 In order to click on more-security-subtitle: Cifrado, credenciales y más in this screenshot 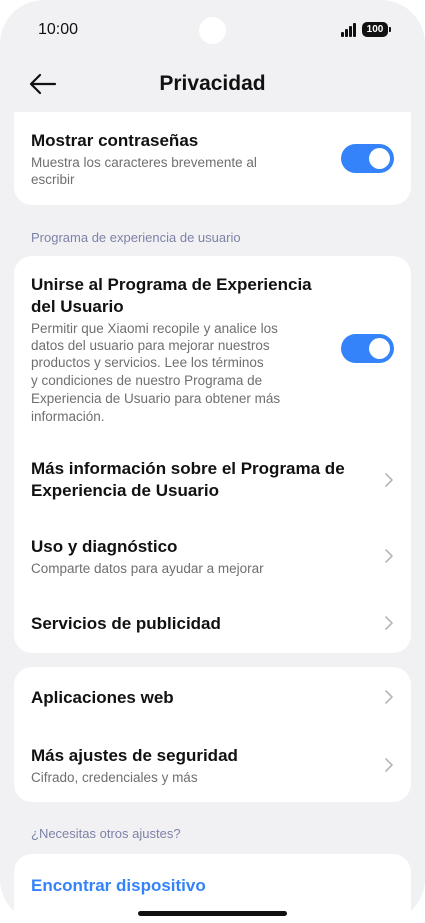, I will do `click(114, 777)`.